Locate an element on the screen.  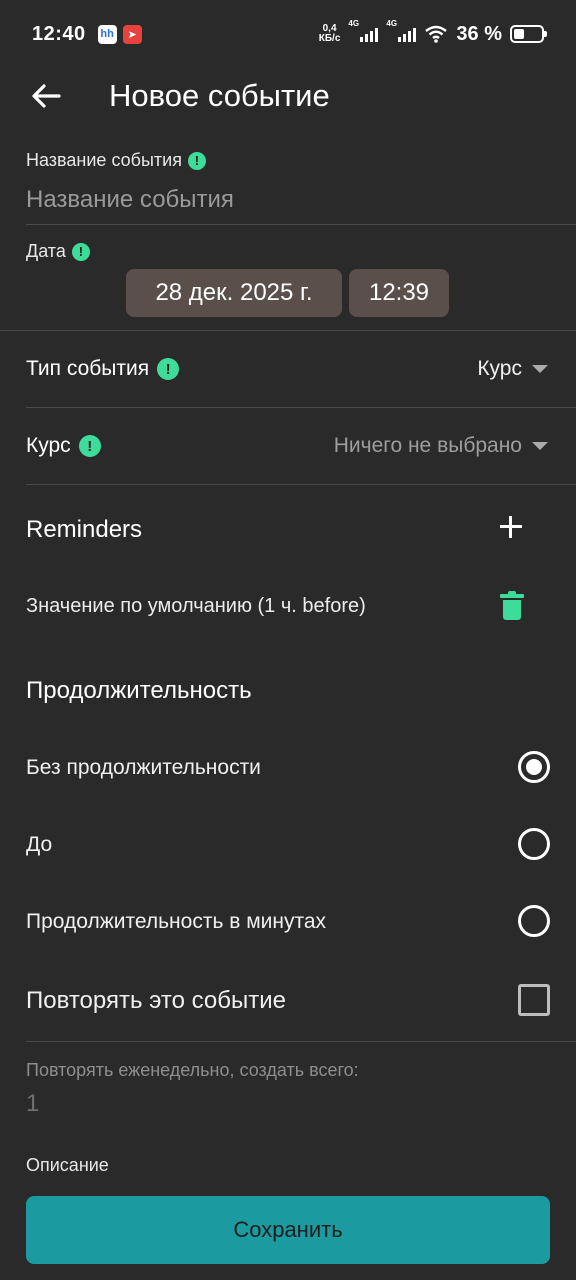
reminders-title: Reminders is located at coordinates (84, 529).